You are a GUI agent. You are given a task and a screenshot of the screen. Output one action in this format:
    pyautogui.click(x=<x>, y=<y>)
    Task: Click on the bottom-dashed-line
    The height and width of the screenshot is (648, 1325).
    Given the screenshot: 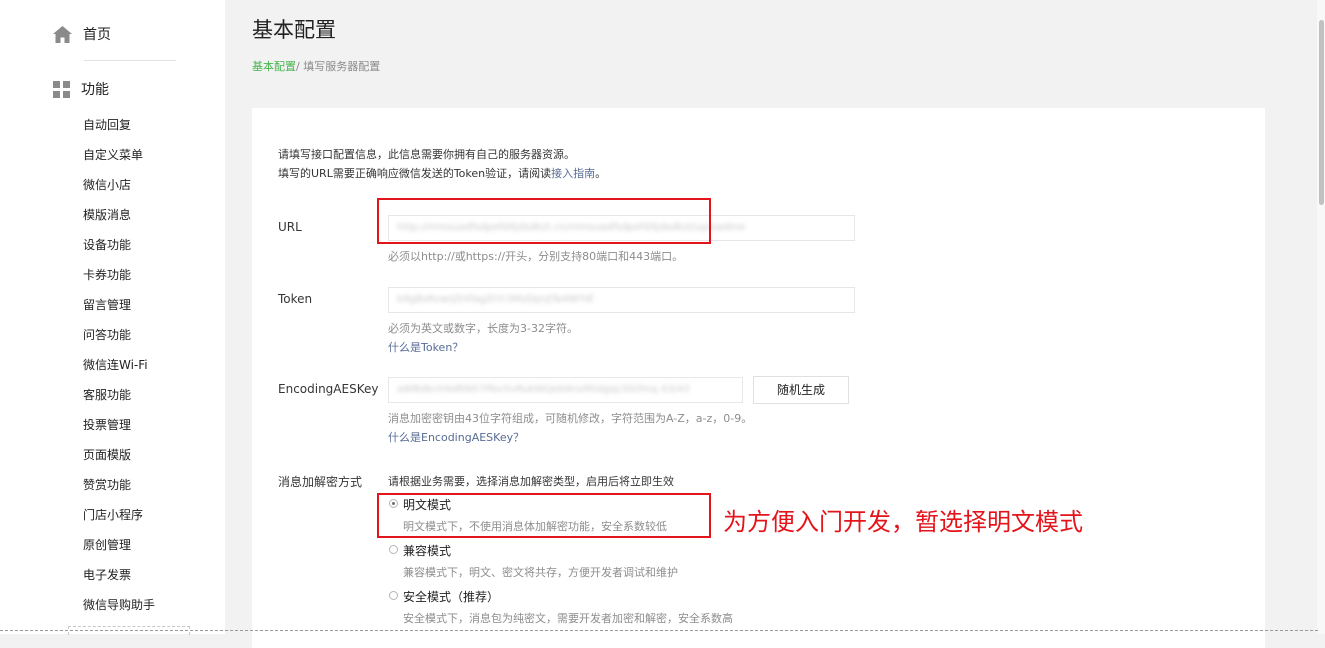 What is the action you would take?
    pyautogui.click(x=659, y=630)
    